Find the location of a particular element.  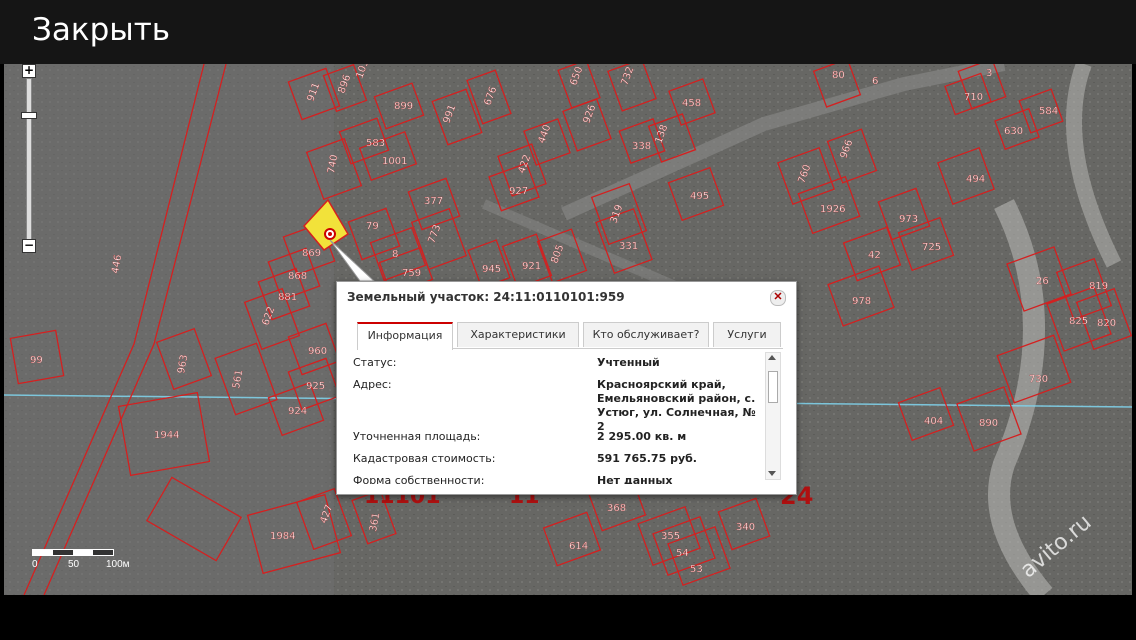

parcel-label: 26 is located at coordinates (1042, 281).